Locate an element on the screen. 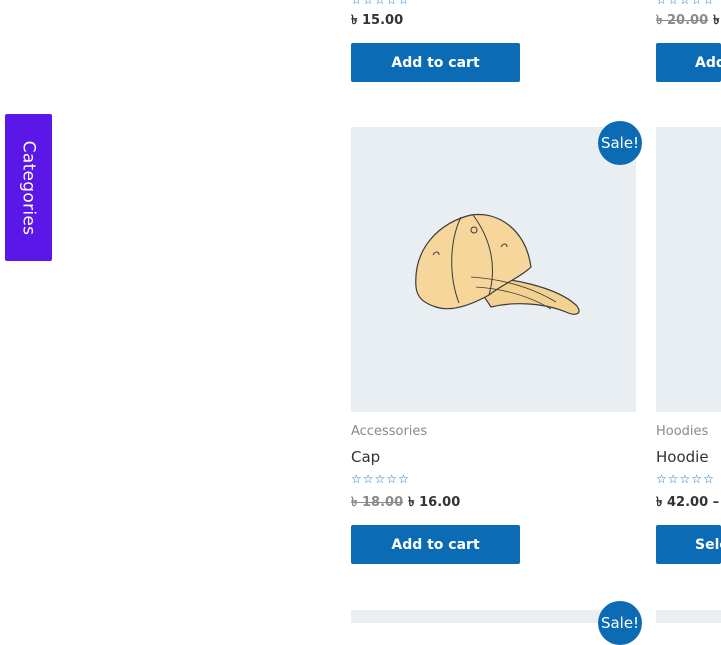  price-current: ৳ 16.00 is located at coordinates (434, 502).